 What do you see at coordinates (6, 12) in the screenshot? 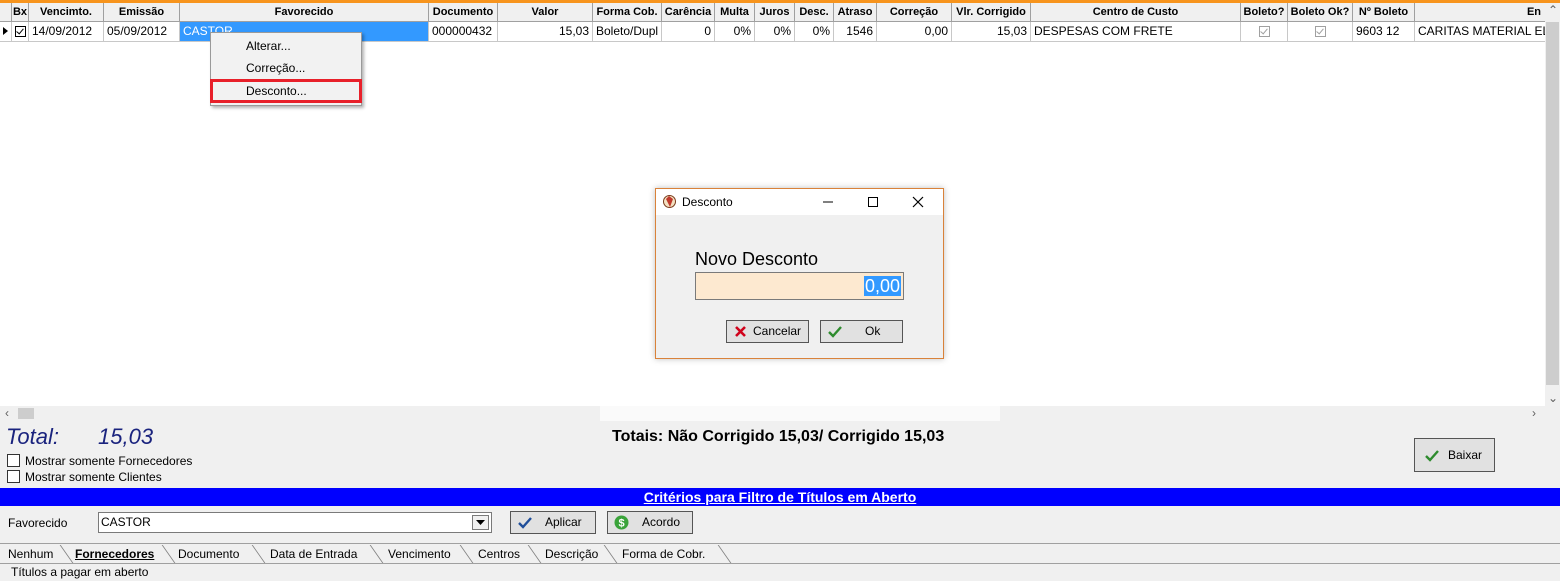
I see `header-indicator` at bounding box center [6, 12].